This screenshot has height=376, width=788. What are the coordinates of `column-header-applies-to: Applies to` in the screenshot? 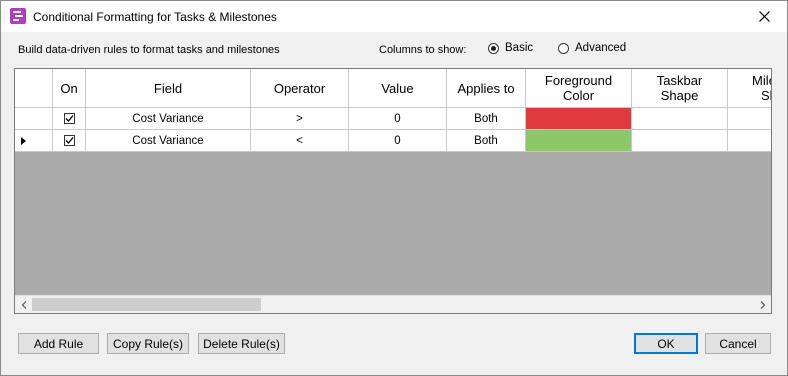 It's located at (486, 88).